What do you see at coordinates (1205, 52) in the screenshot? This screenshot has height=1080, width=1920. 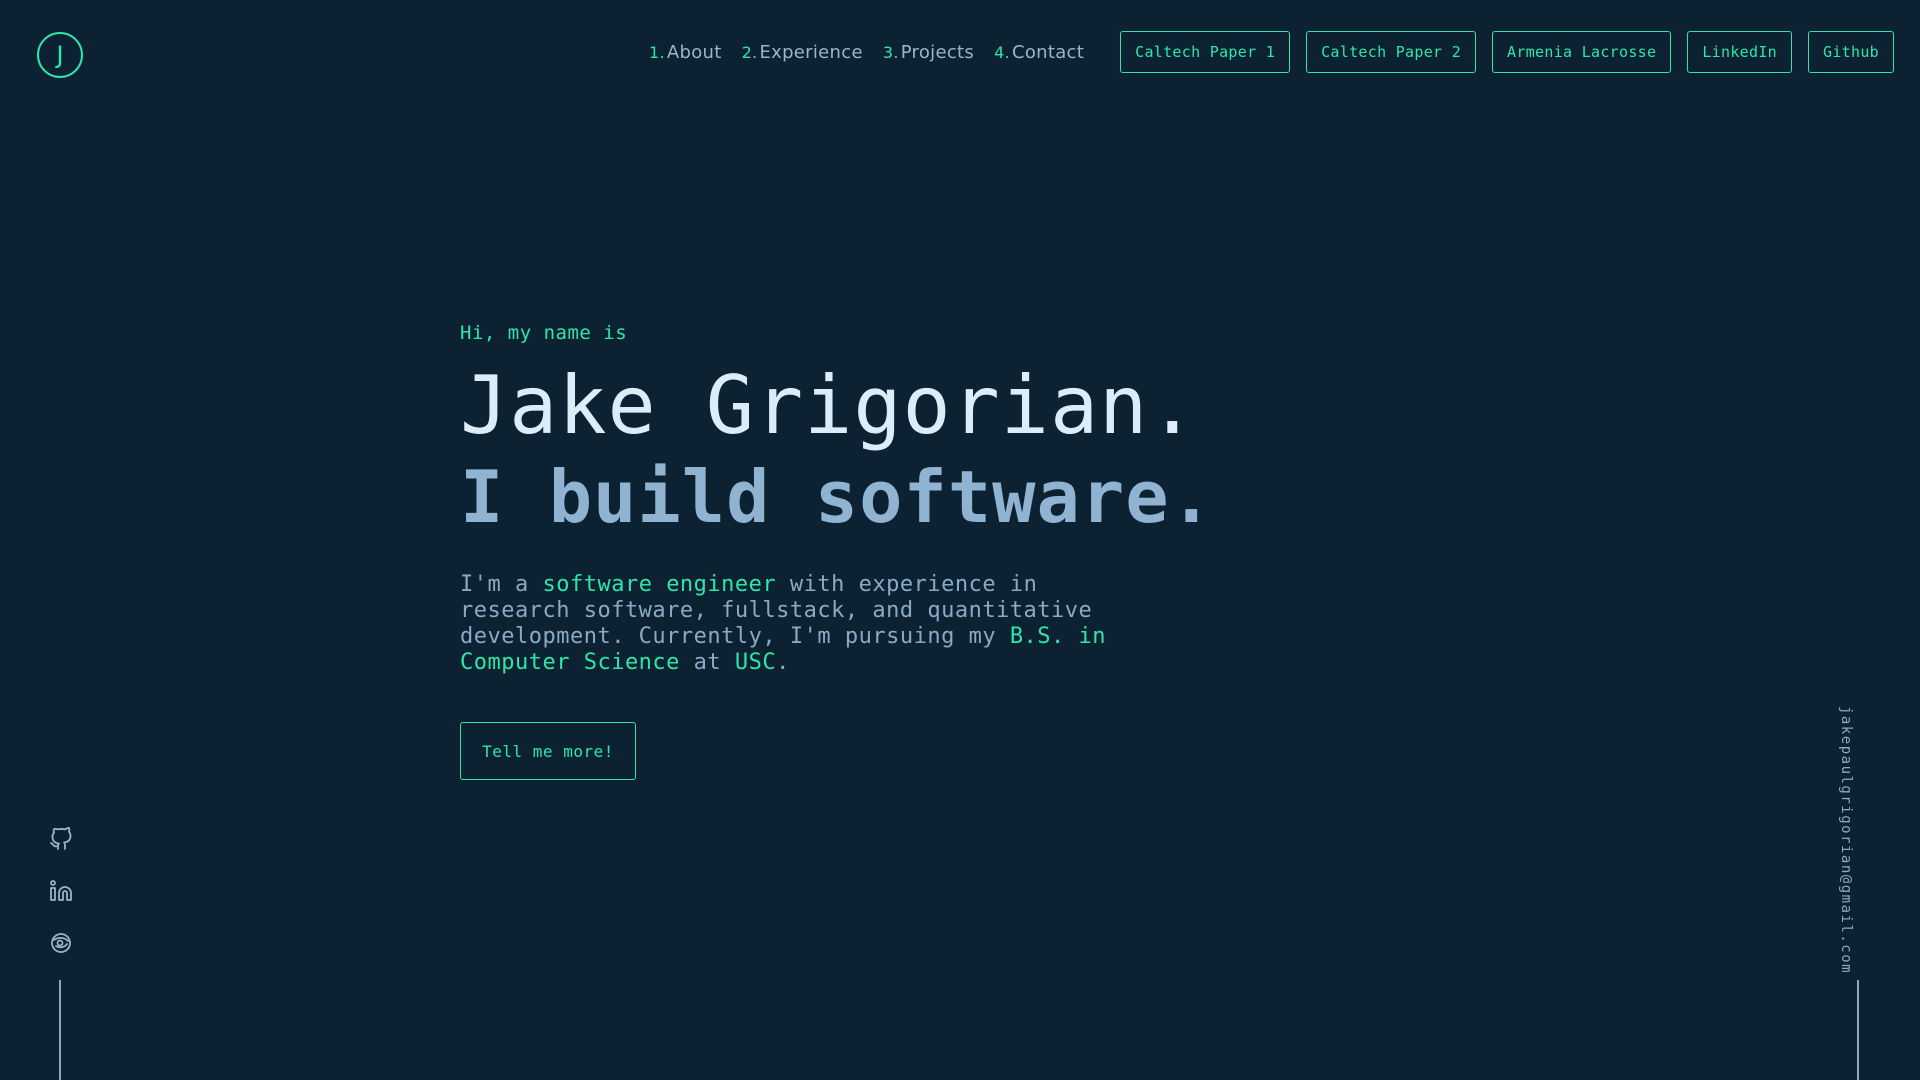 I see `caltech-paper-1-button: Caltech Paper 1` at bounding box center [1205, 52].